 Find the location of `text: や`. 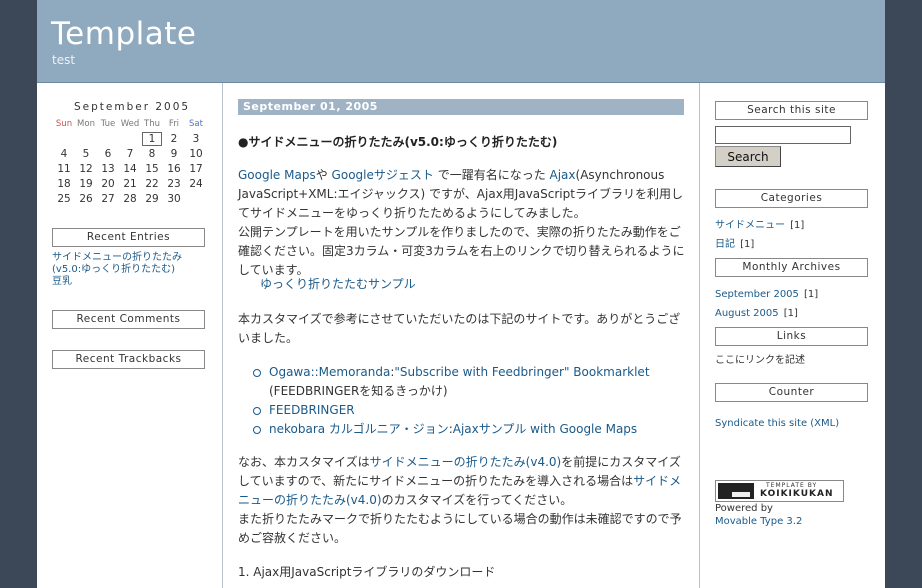

text: や is located at coordinates (323, 175).